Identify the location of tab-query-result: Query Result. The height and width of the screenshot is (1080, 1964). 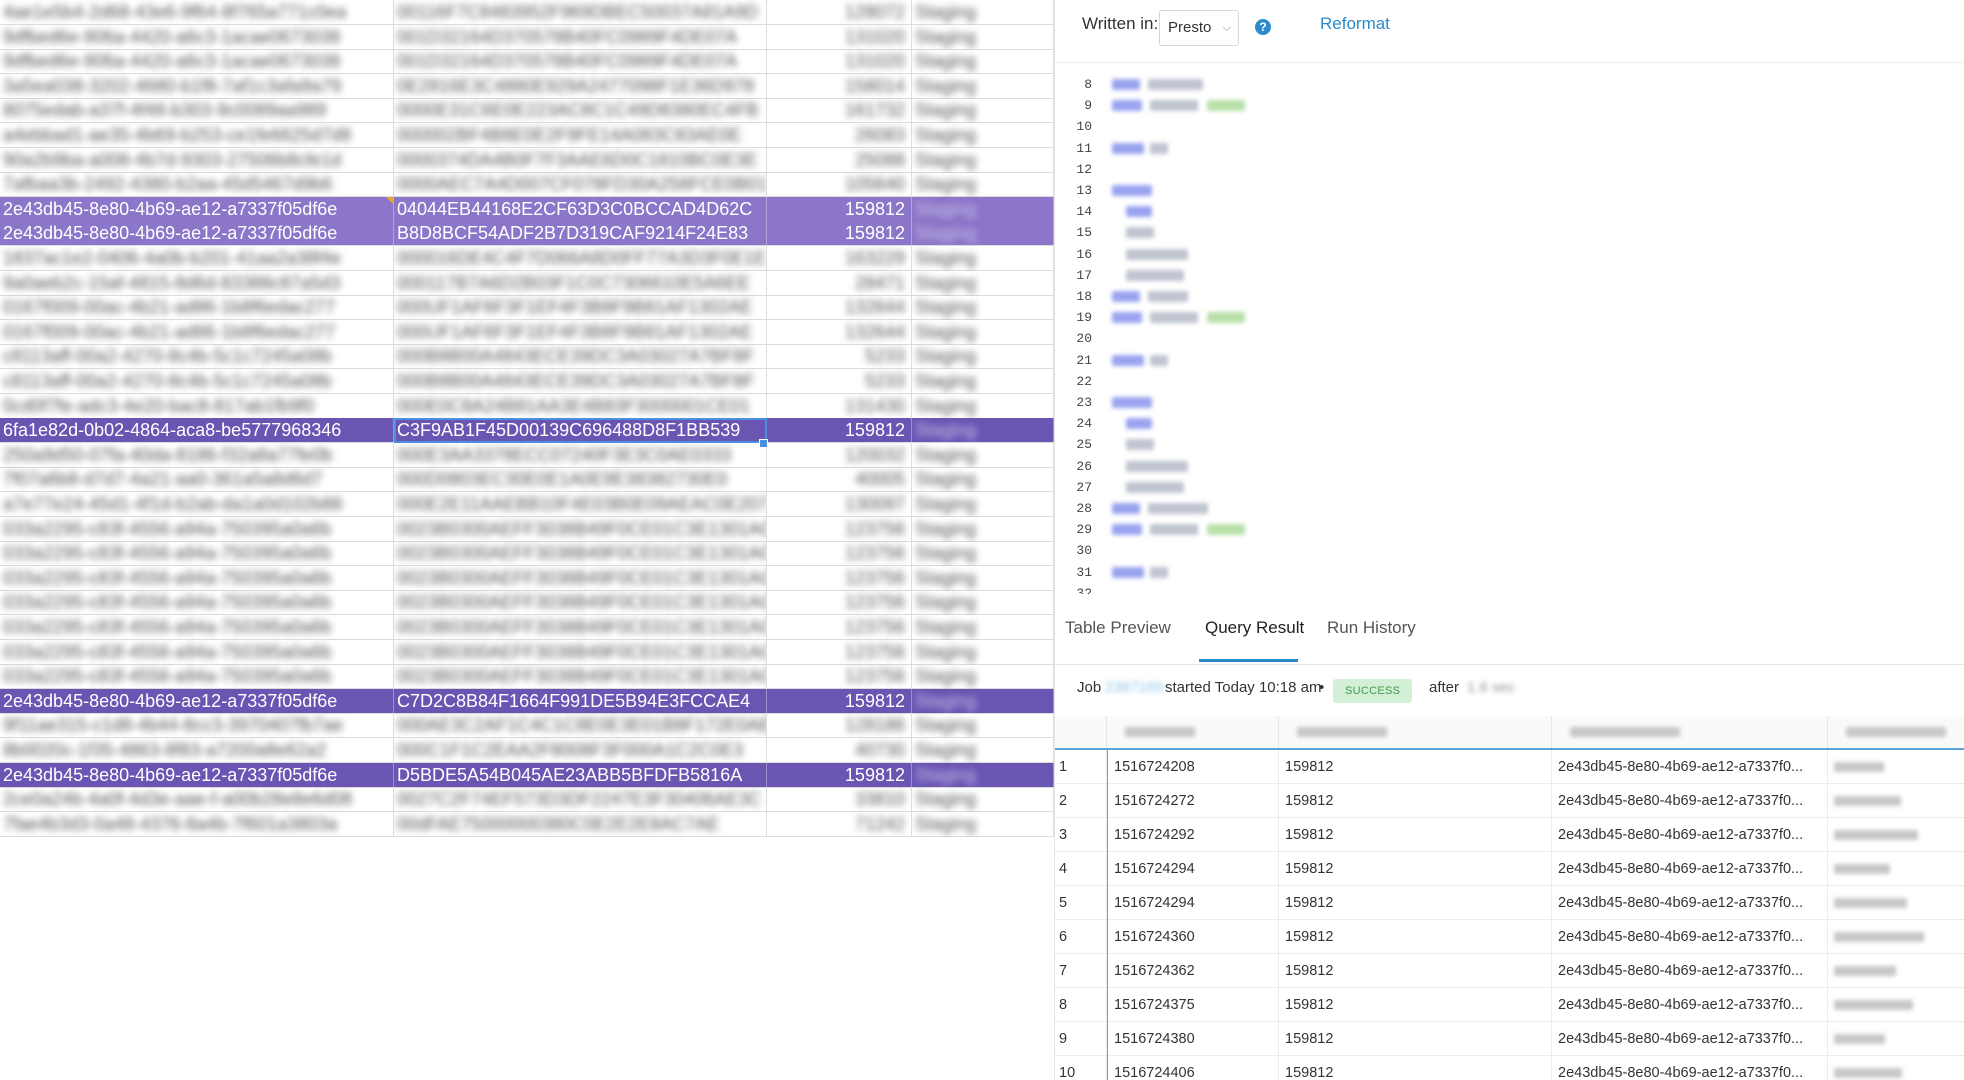
(1254, 628).